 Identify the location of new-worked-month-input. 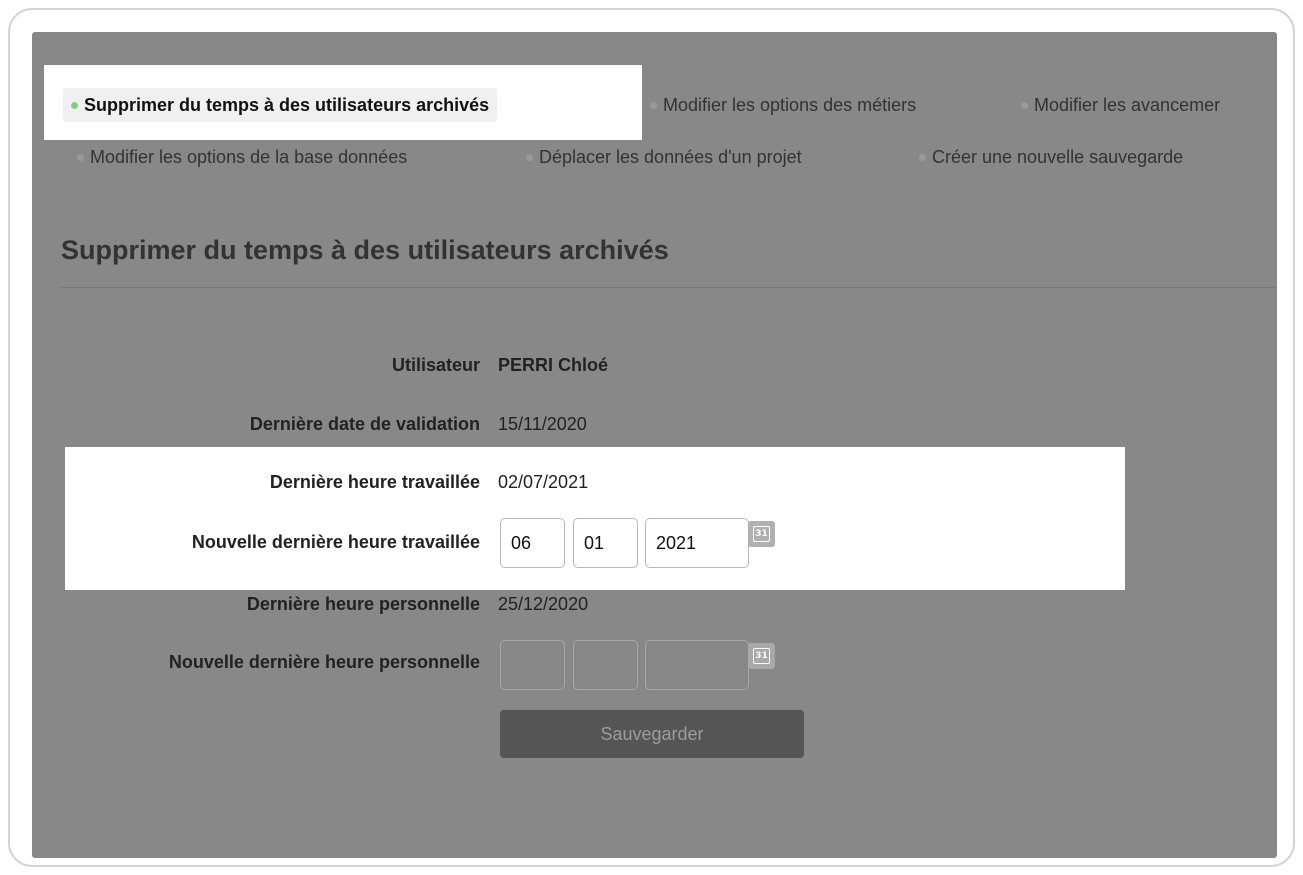
(605, 543).